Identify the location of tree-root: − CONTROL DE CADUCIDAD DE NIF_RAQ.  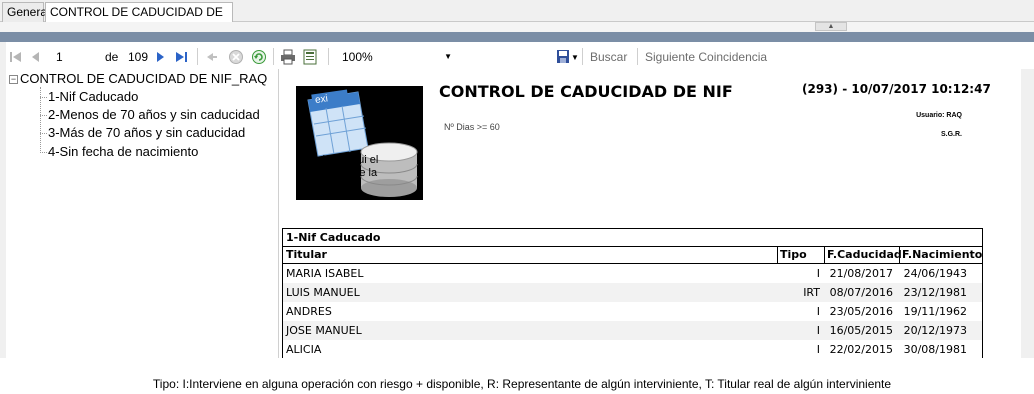
(138, 79).